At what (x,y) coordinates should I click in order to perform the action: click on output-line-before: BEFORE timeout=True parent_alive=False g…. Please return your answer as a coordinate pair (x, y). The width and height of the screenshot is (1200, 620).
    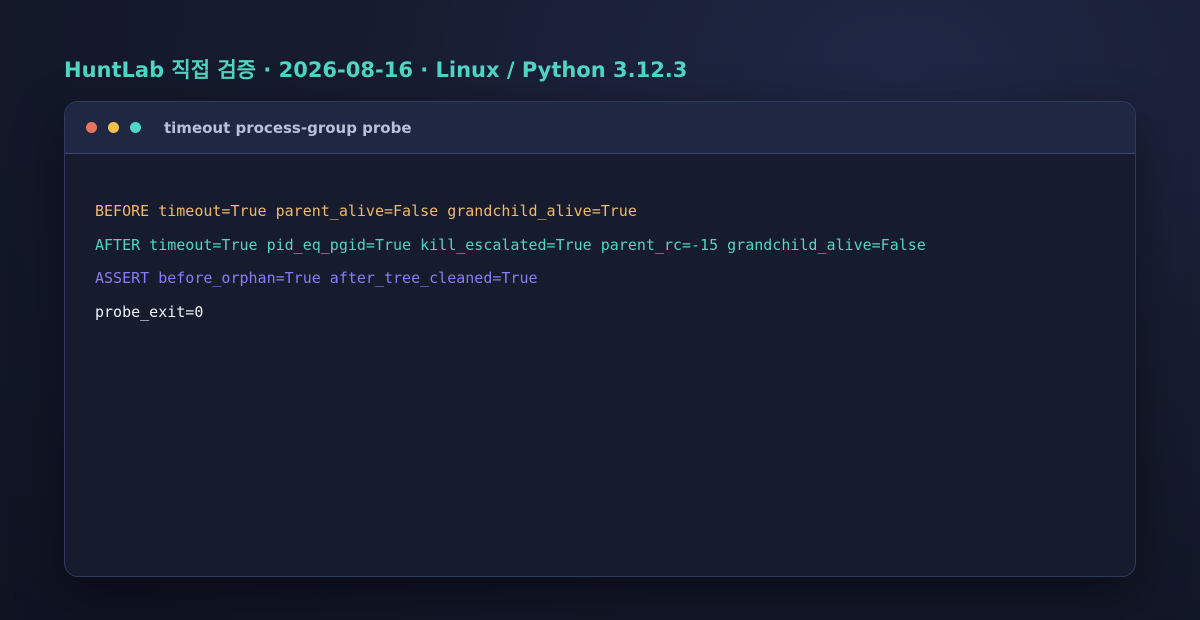
    Looking at the image, I should click on (366, 211).